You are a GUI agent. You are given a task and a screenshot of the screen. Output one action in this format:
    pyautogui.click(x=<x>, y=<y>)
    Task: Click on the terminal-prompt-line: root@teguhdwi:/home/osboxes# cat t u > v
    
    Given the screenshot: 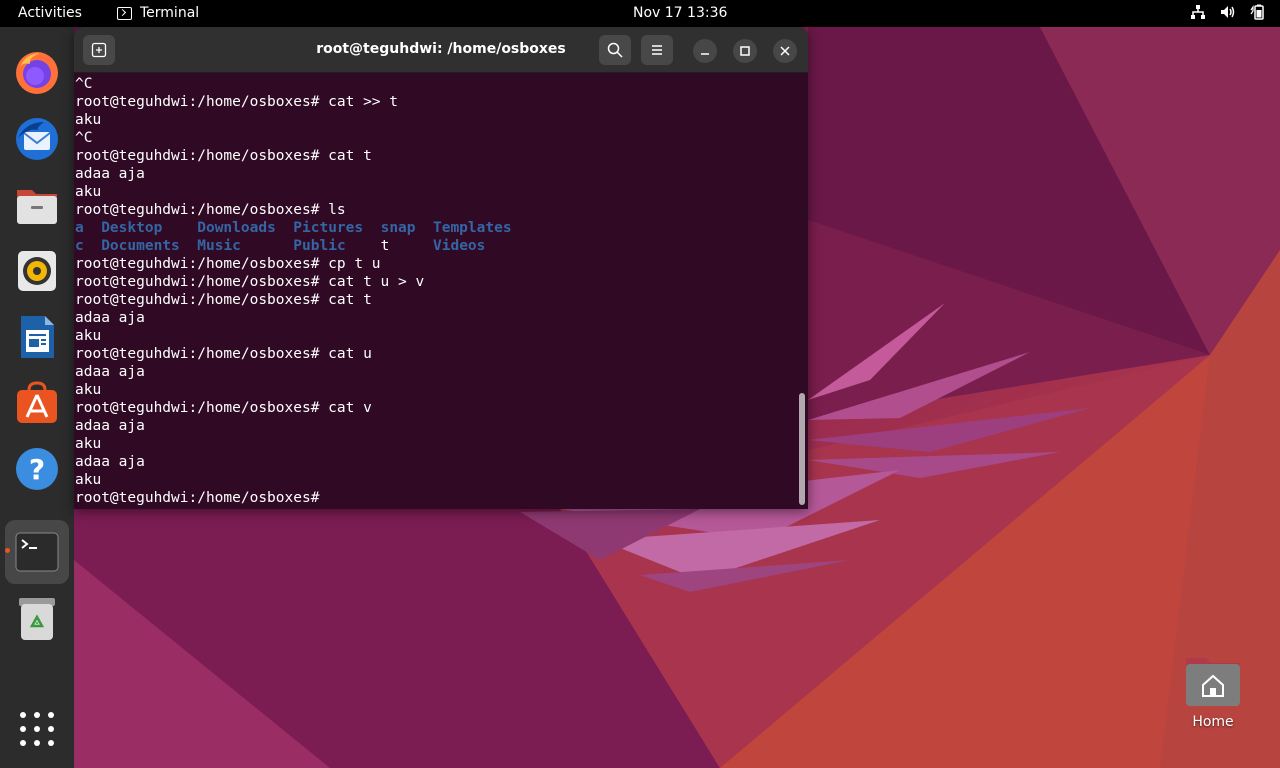 What is the action you would take?
    pyautogui.click(x=250, y=282)
    